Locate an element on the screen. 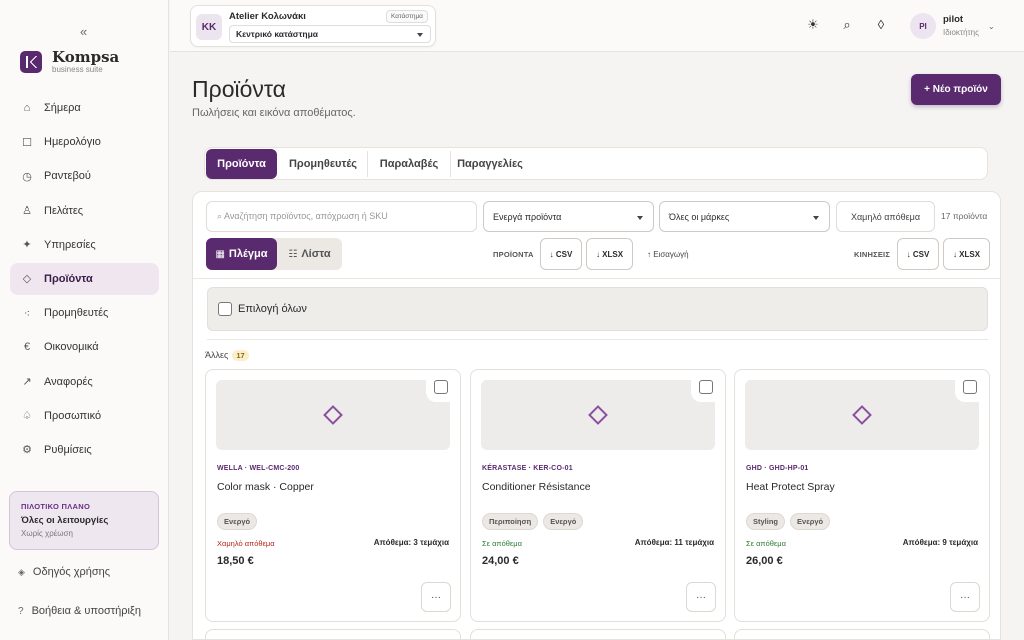 This screenshot has height=640, width=1024. group-count-badge: 17 is located at coordinates (240, 355).